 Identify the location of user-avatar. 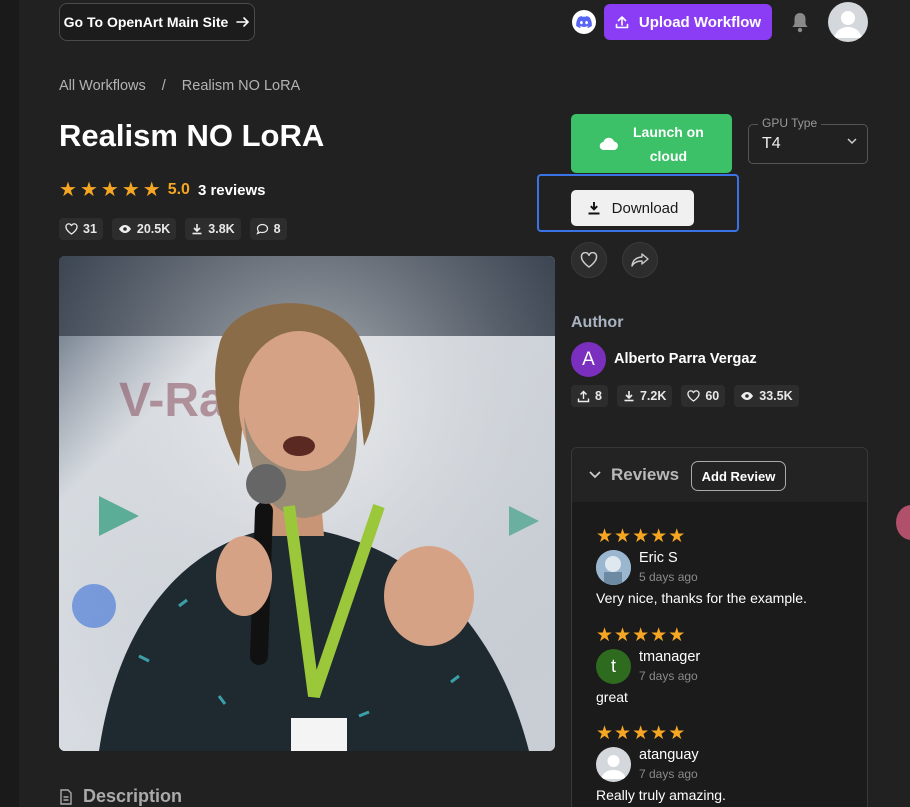
(848, 22).